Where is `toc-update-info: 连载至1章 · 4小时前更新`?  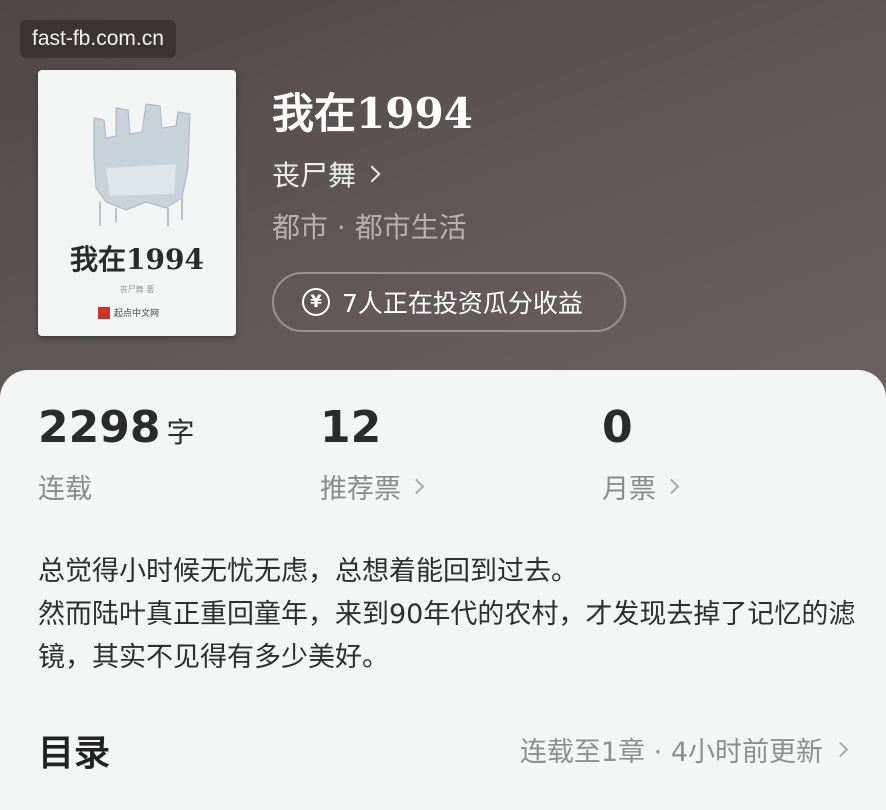
toc-update-info: 连载至1章 · 4小时前更新 is located at coordinates (671, 752).